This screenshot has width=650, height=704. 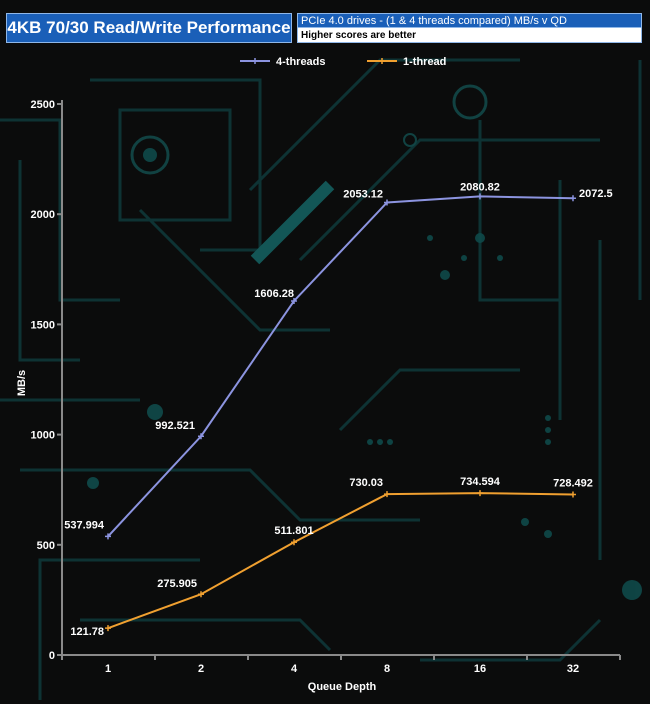 I want to click on y-axis-label: MB/s, so click(x=22, y=383).